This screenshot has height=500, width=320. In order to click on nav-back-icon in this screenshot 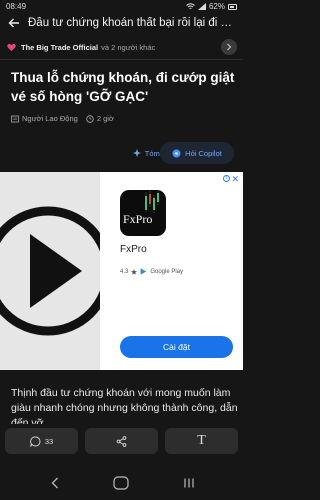, I will do `click(54, 483)`.